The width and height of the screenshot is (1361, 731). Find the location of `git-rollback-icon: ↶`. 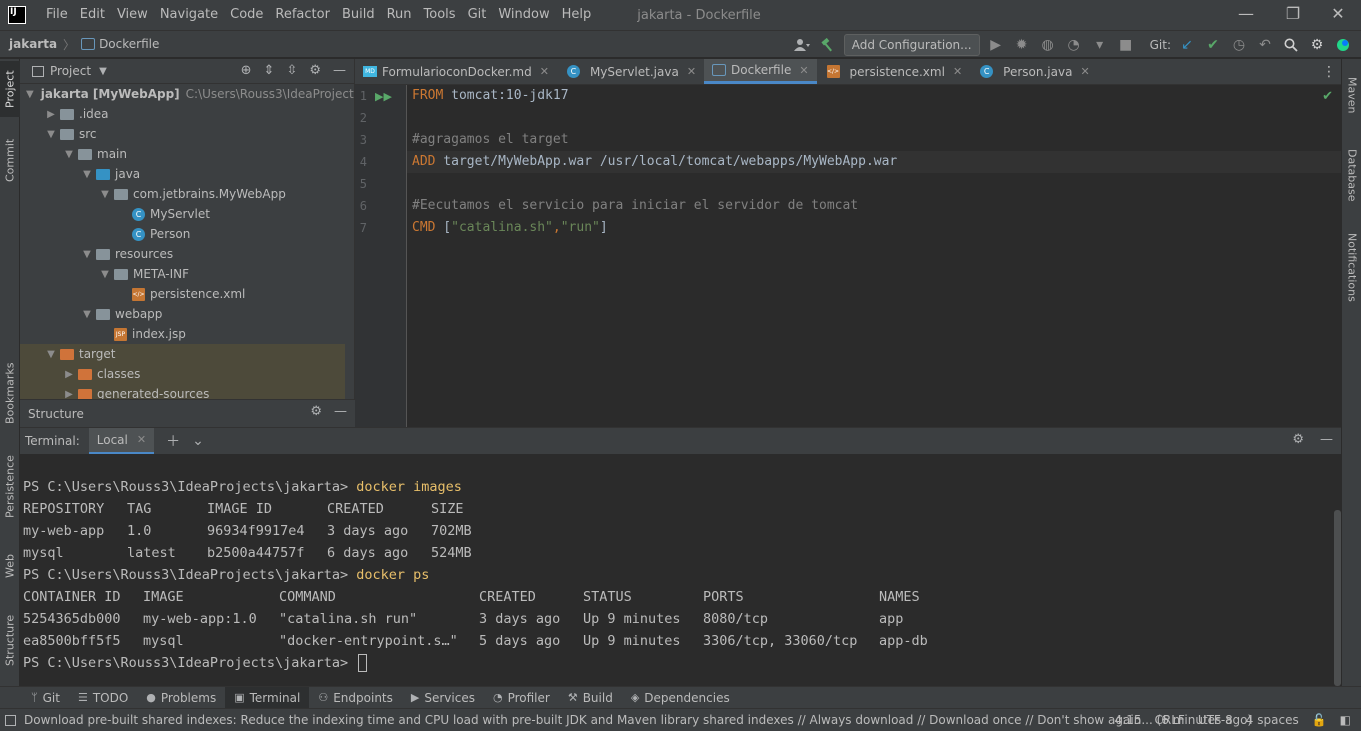

git-rollback-icon: ↶ is located at coordinates (1265, 45).